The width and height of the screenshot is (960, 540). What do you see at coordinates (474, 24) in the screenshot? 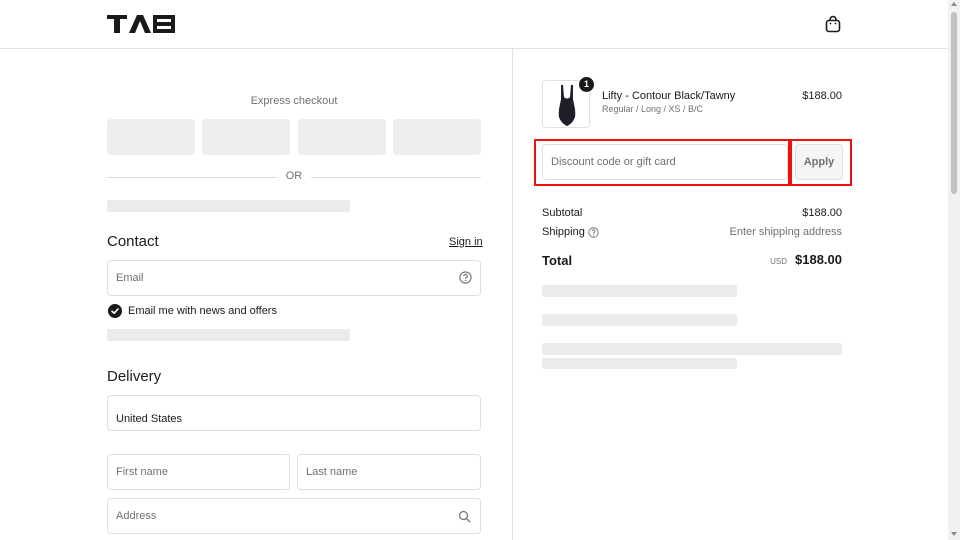
I see `top-header` at bounding box center [474, 24].